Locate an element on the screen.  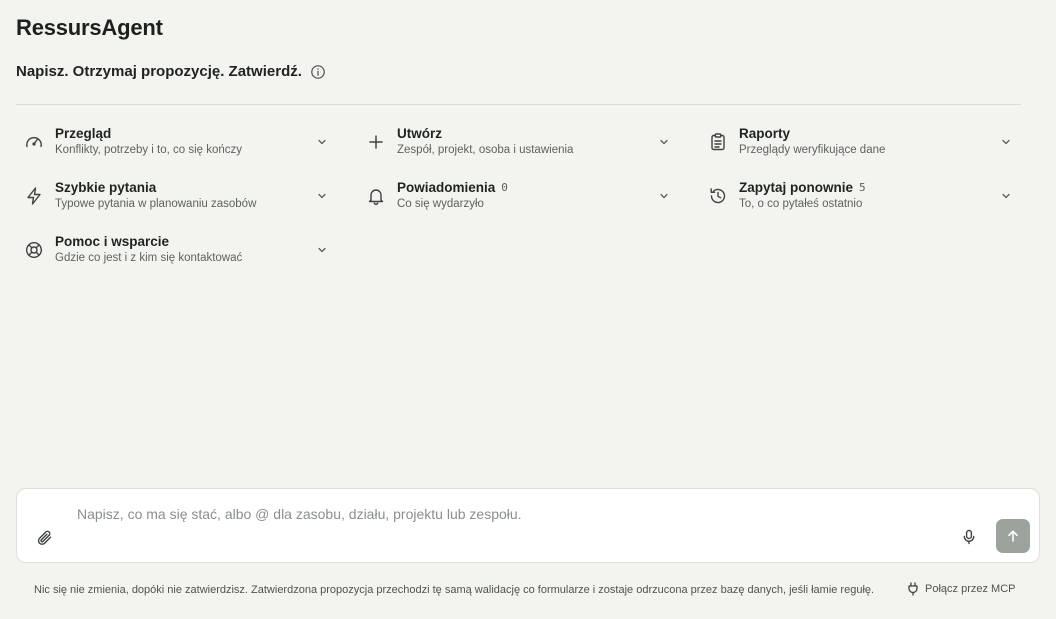
category-title: Zapytaj ponownie is located at coordinates (796, 187).